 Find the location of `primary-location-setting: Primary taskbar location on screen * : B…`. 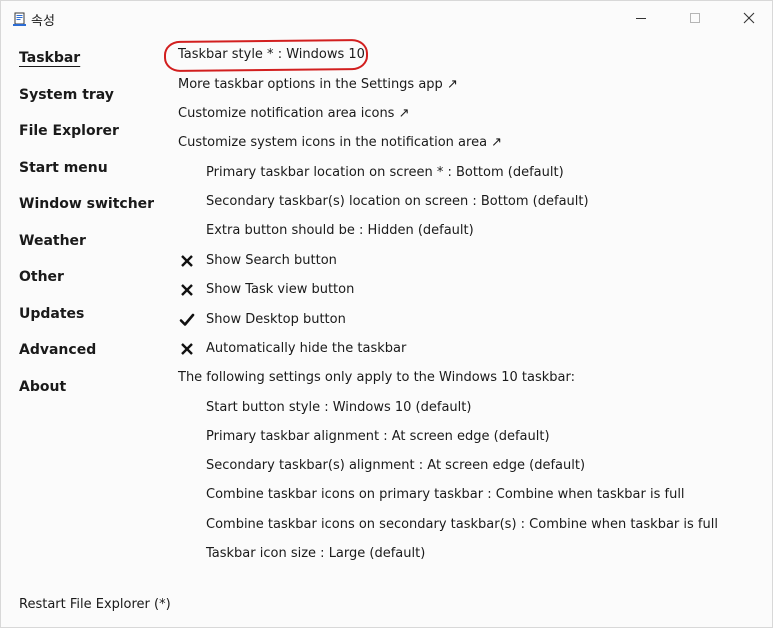

primary-location-setting: Primary taskbar location on screen * : B… is located at coordinates (385, 173).